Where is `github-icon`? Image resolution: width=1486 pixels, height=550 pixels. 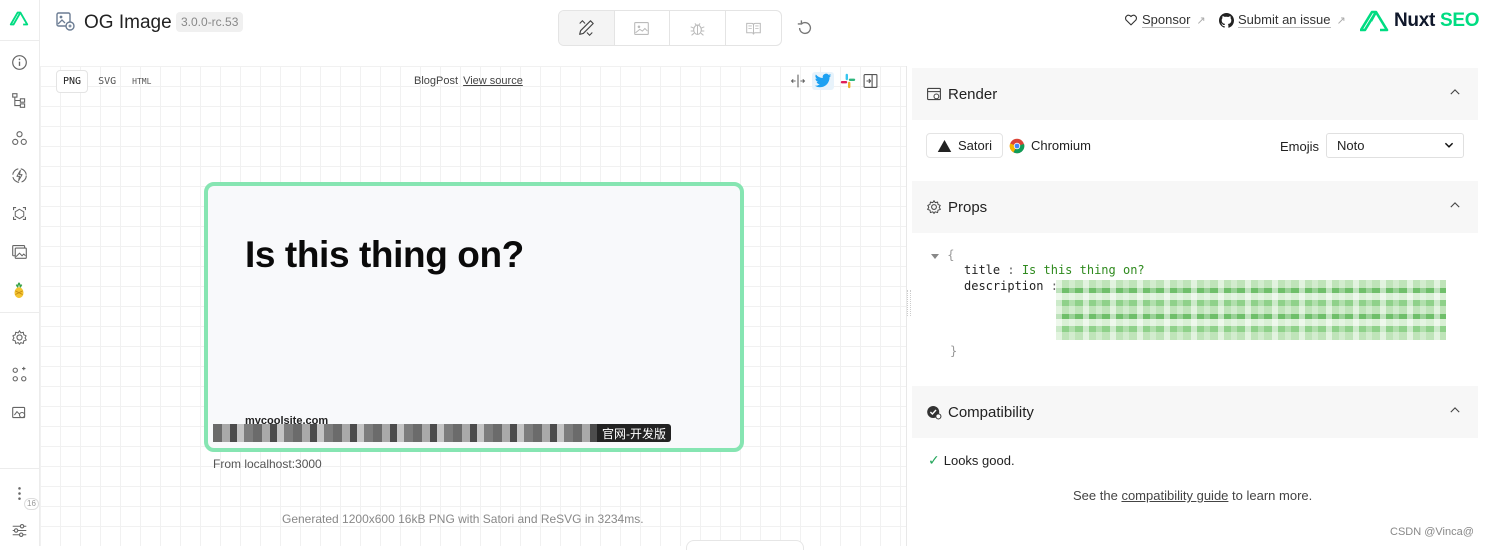 github-icon is located at coordinates (1226, 20).